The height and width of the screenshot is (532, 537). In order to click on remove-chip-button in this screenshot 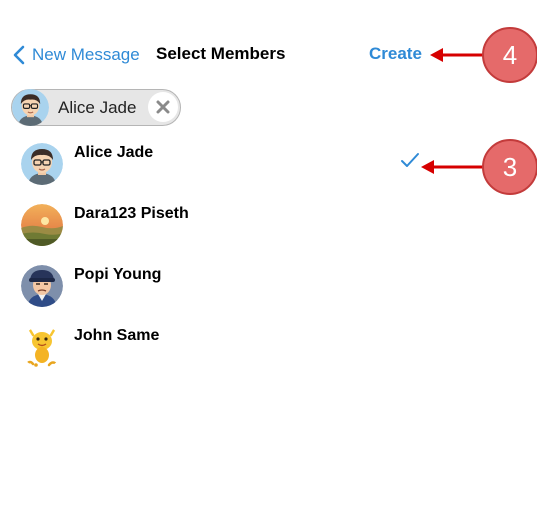, I will do `click(163, 107)`.